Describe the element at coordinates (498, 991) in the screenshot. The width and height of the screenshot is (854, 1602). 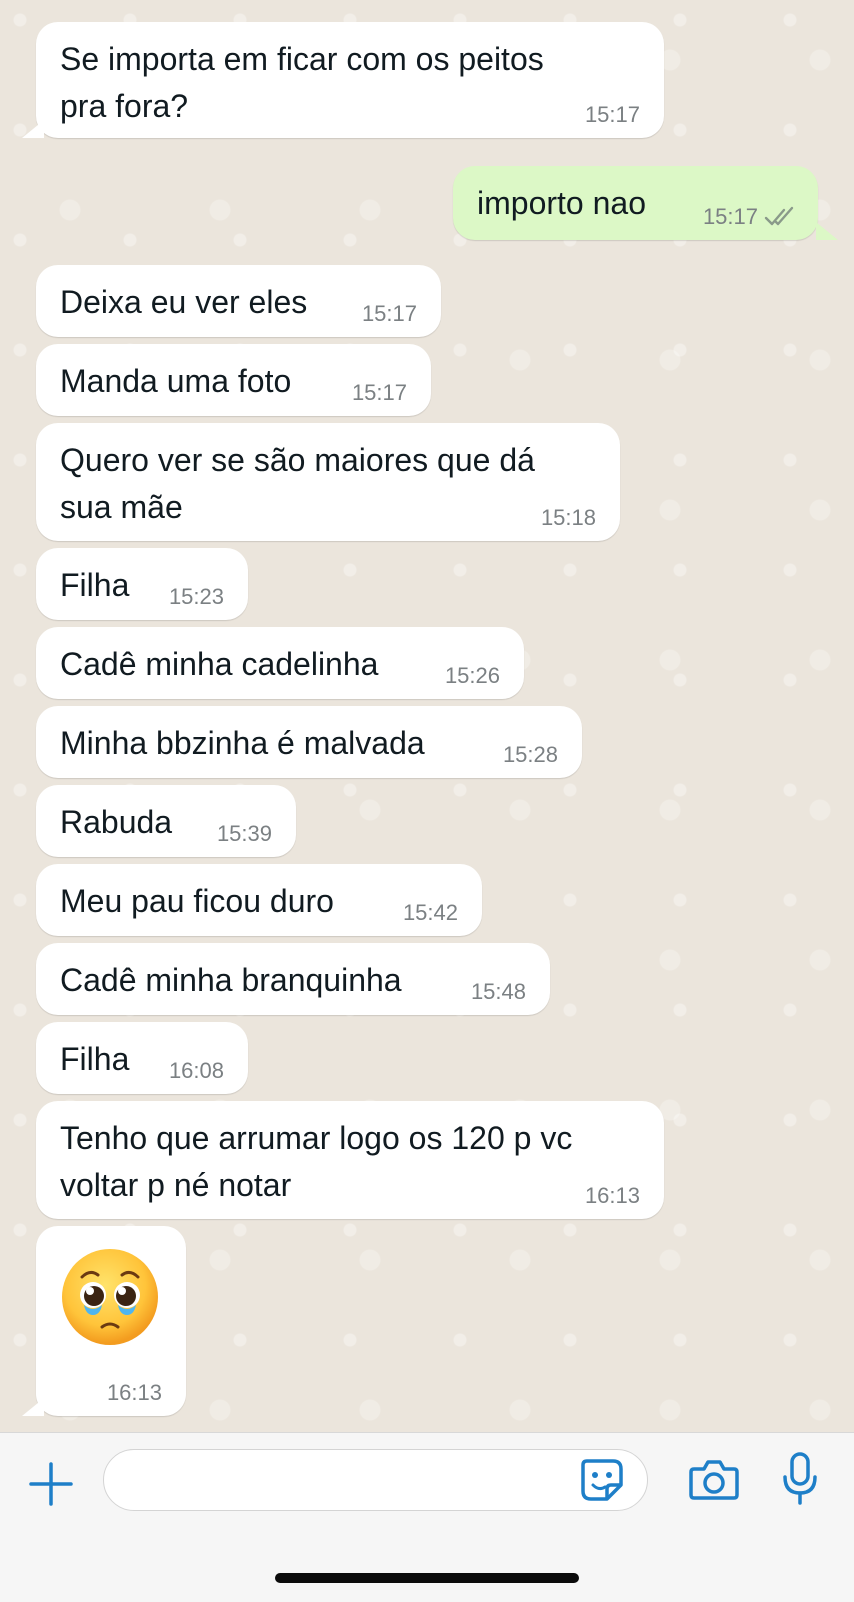
I see `message-time: 15:48` at that location.